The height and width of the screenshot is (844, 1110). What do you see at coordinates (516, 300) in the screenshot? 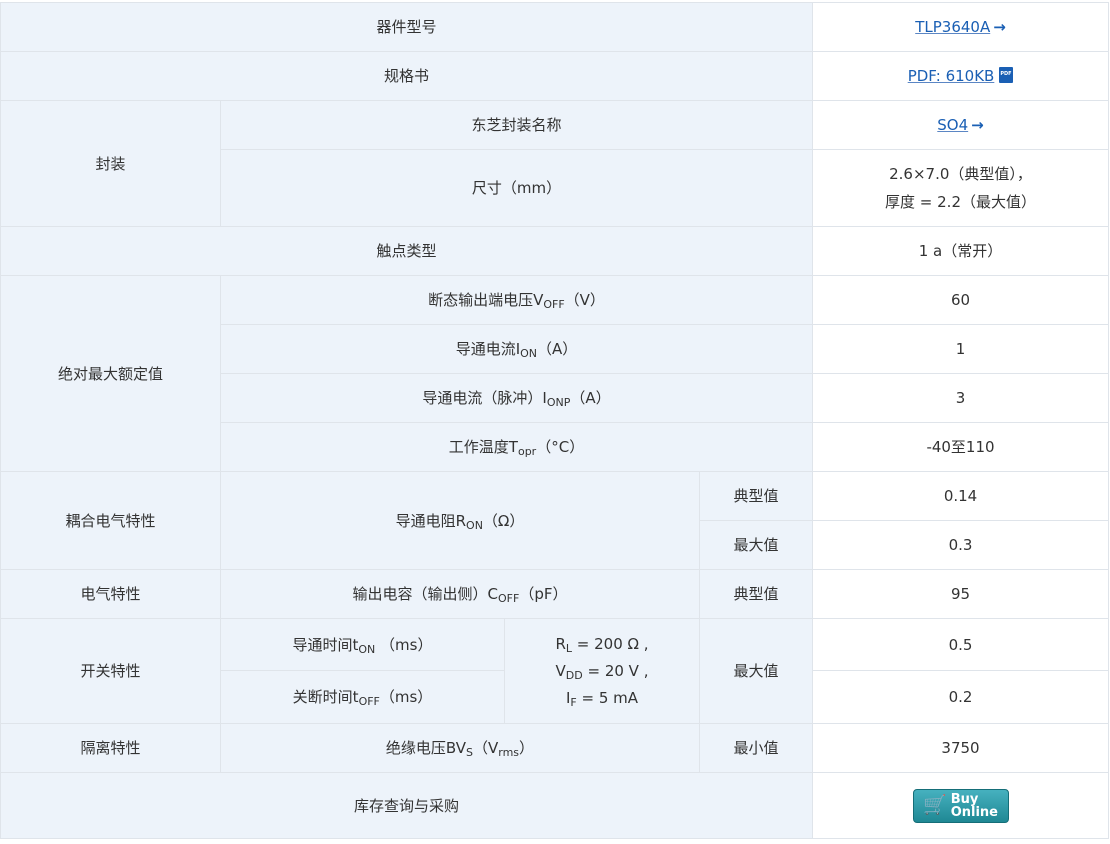
I see `voff-label: 断态输出端电压VOFF（V）` at bounding box center [516, 300].